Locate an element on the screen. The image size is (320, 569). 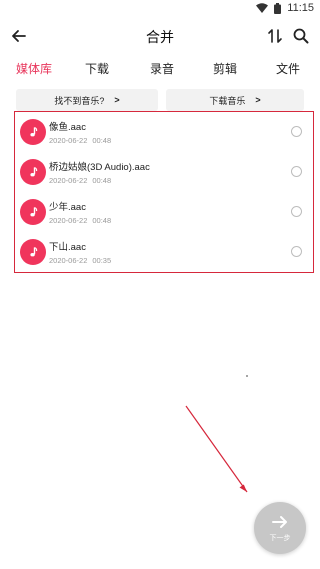
arrow-right-icon is located at coordinates (279, 522).